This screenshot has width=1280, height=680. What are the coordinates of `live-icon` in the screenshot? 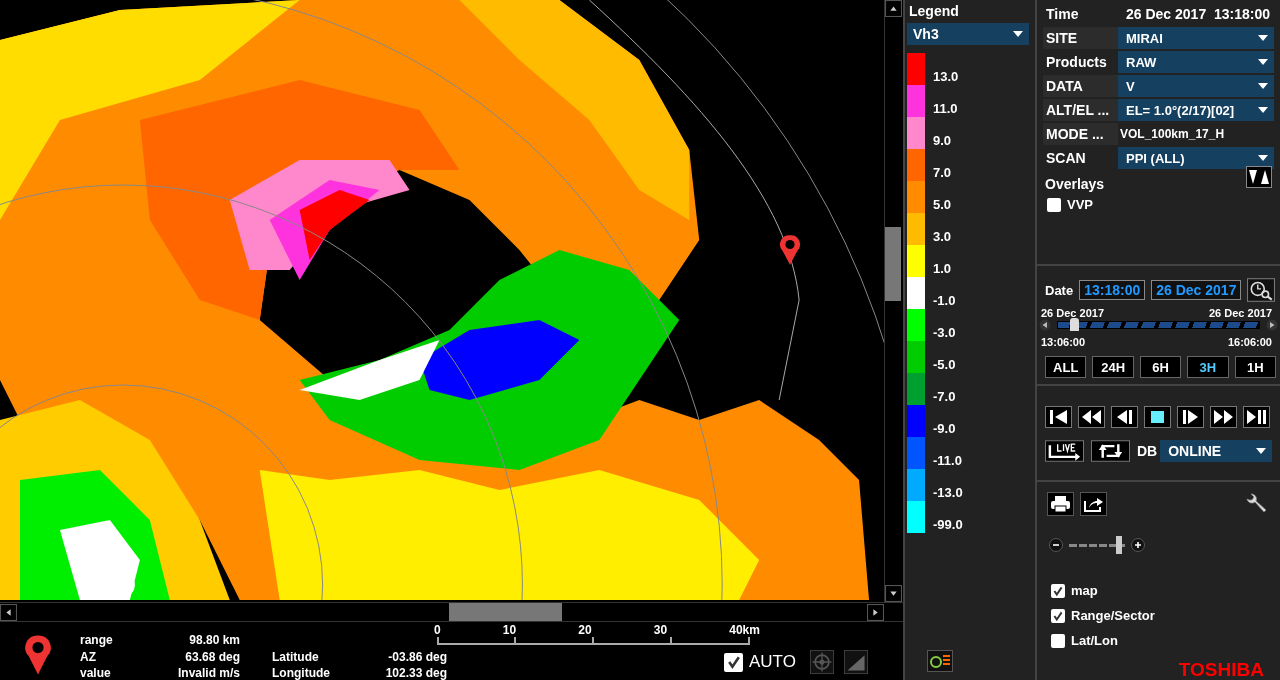 It's located at (1064, 451).